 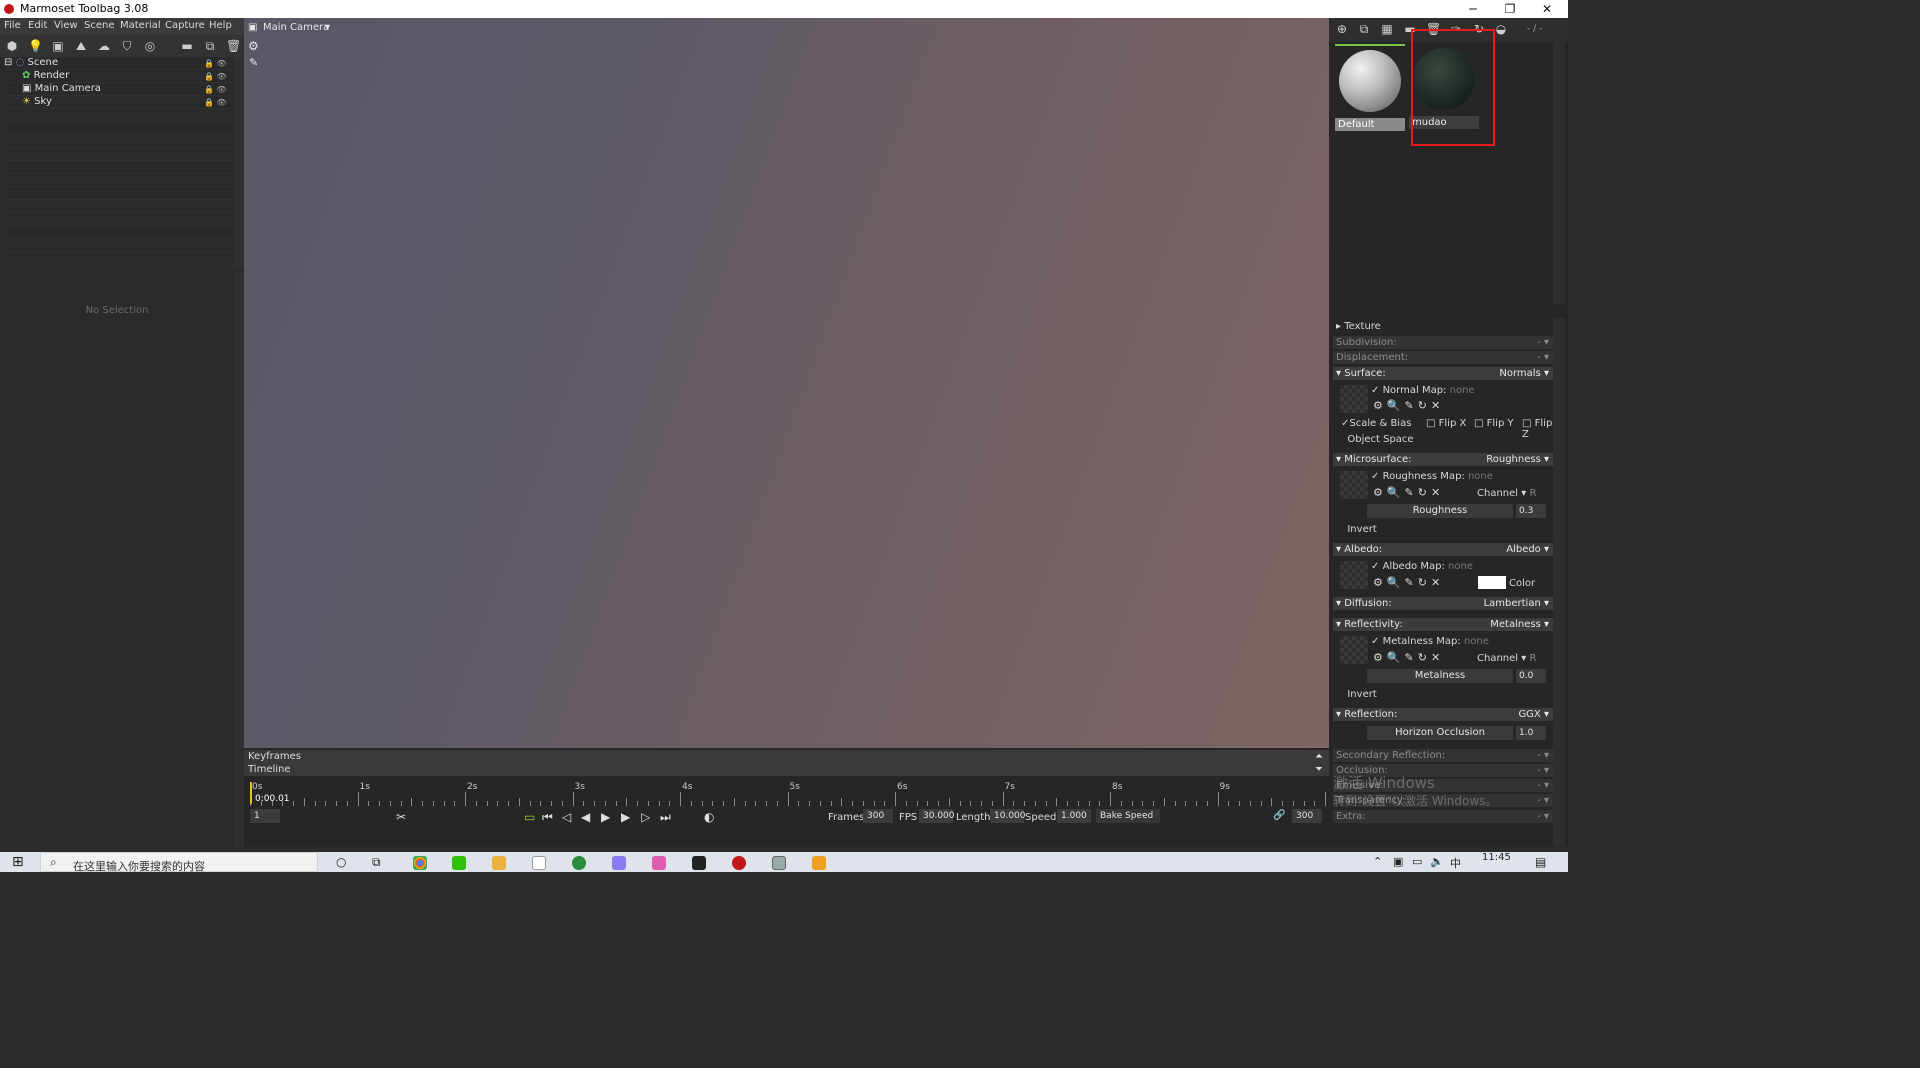 What do you see at coordinates (1354, 575) in the screenshot?
I see `albedo-map-thumbnail` at bounding box center [1354, 575].